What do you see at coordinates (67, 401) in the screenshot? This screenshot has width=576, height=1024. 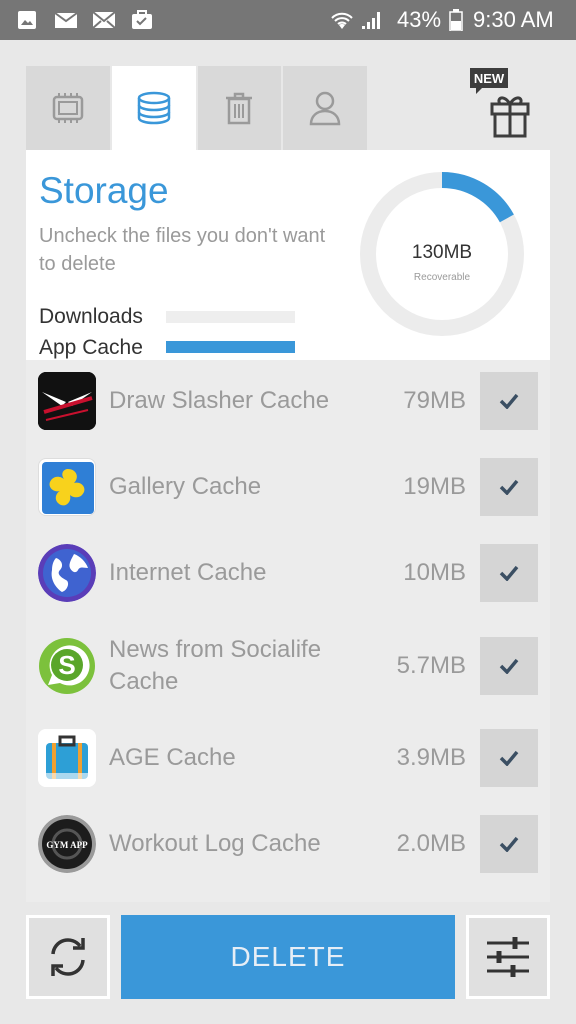 I see `draw-slasher-app-icon` at bounding box center [67, 401].